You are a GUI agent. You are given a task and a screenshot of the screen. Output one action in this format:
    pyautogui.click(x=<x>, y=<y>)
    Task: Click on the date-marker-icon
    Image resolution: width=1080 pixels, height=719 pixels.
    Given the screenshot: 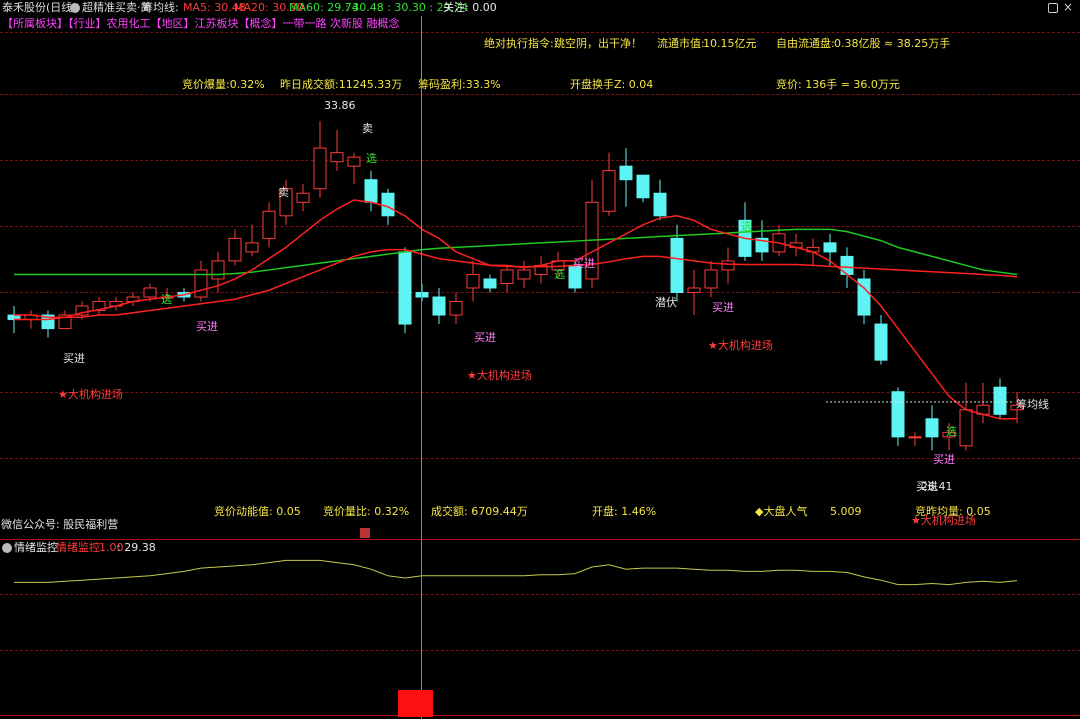 What is the action you would take?
    pyautogui.click(x=365, y=533)
    